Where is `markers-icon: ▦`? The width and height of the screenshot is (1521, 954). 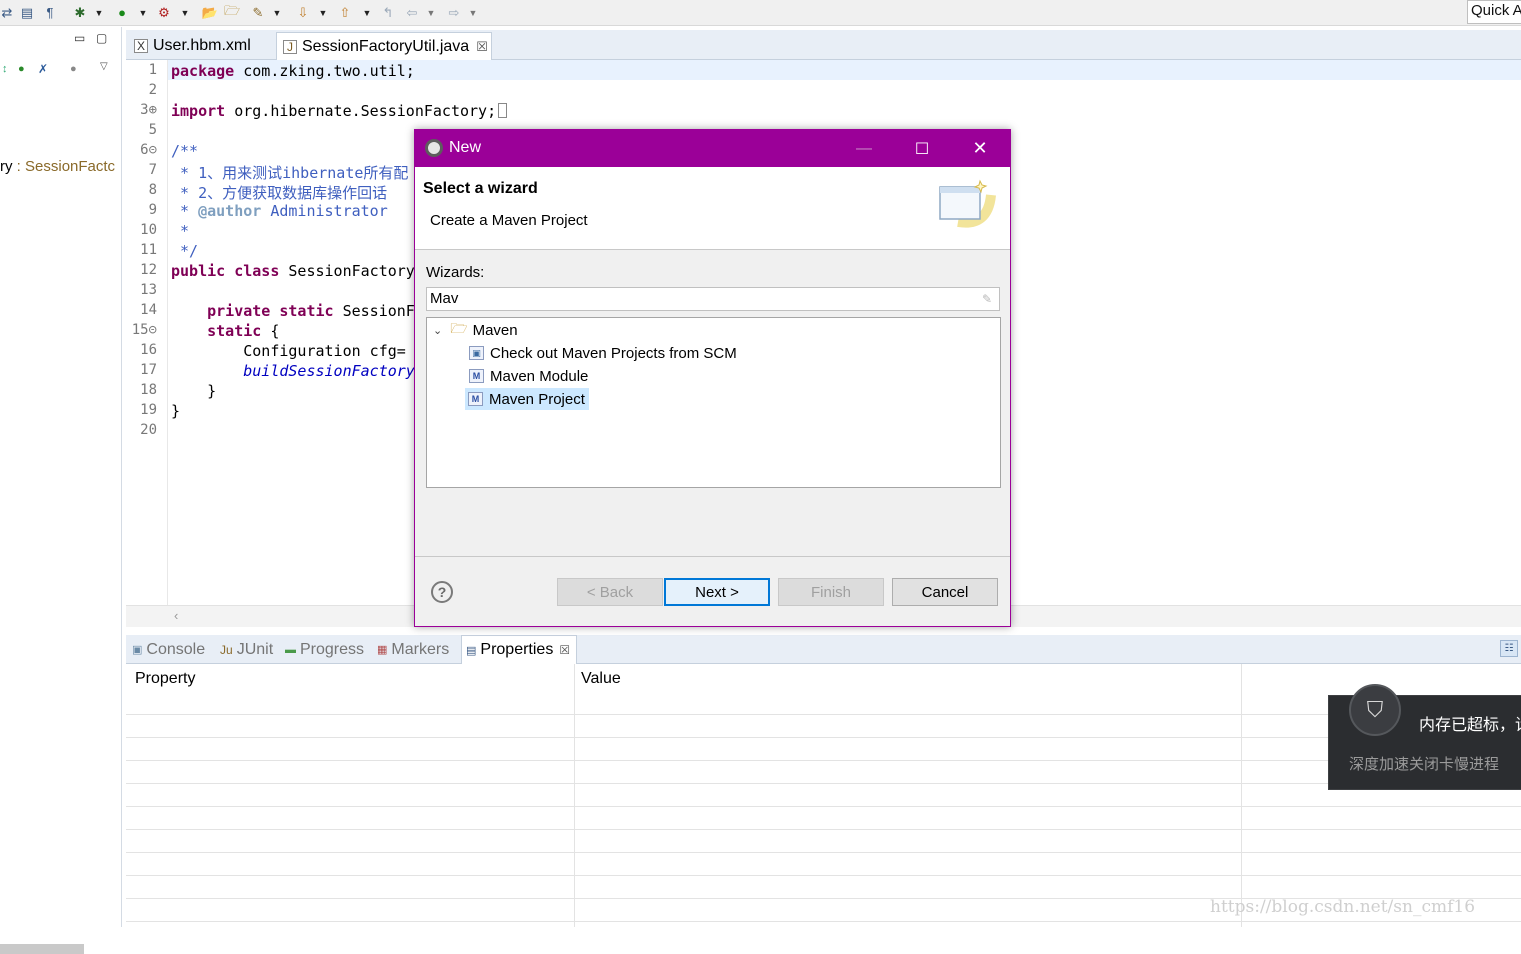
markers-icon: ▦ is located at coordinates (382, 650).